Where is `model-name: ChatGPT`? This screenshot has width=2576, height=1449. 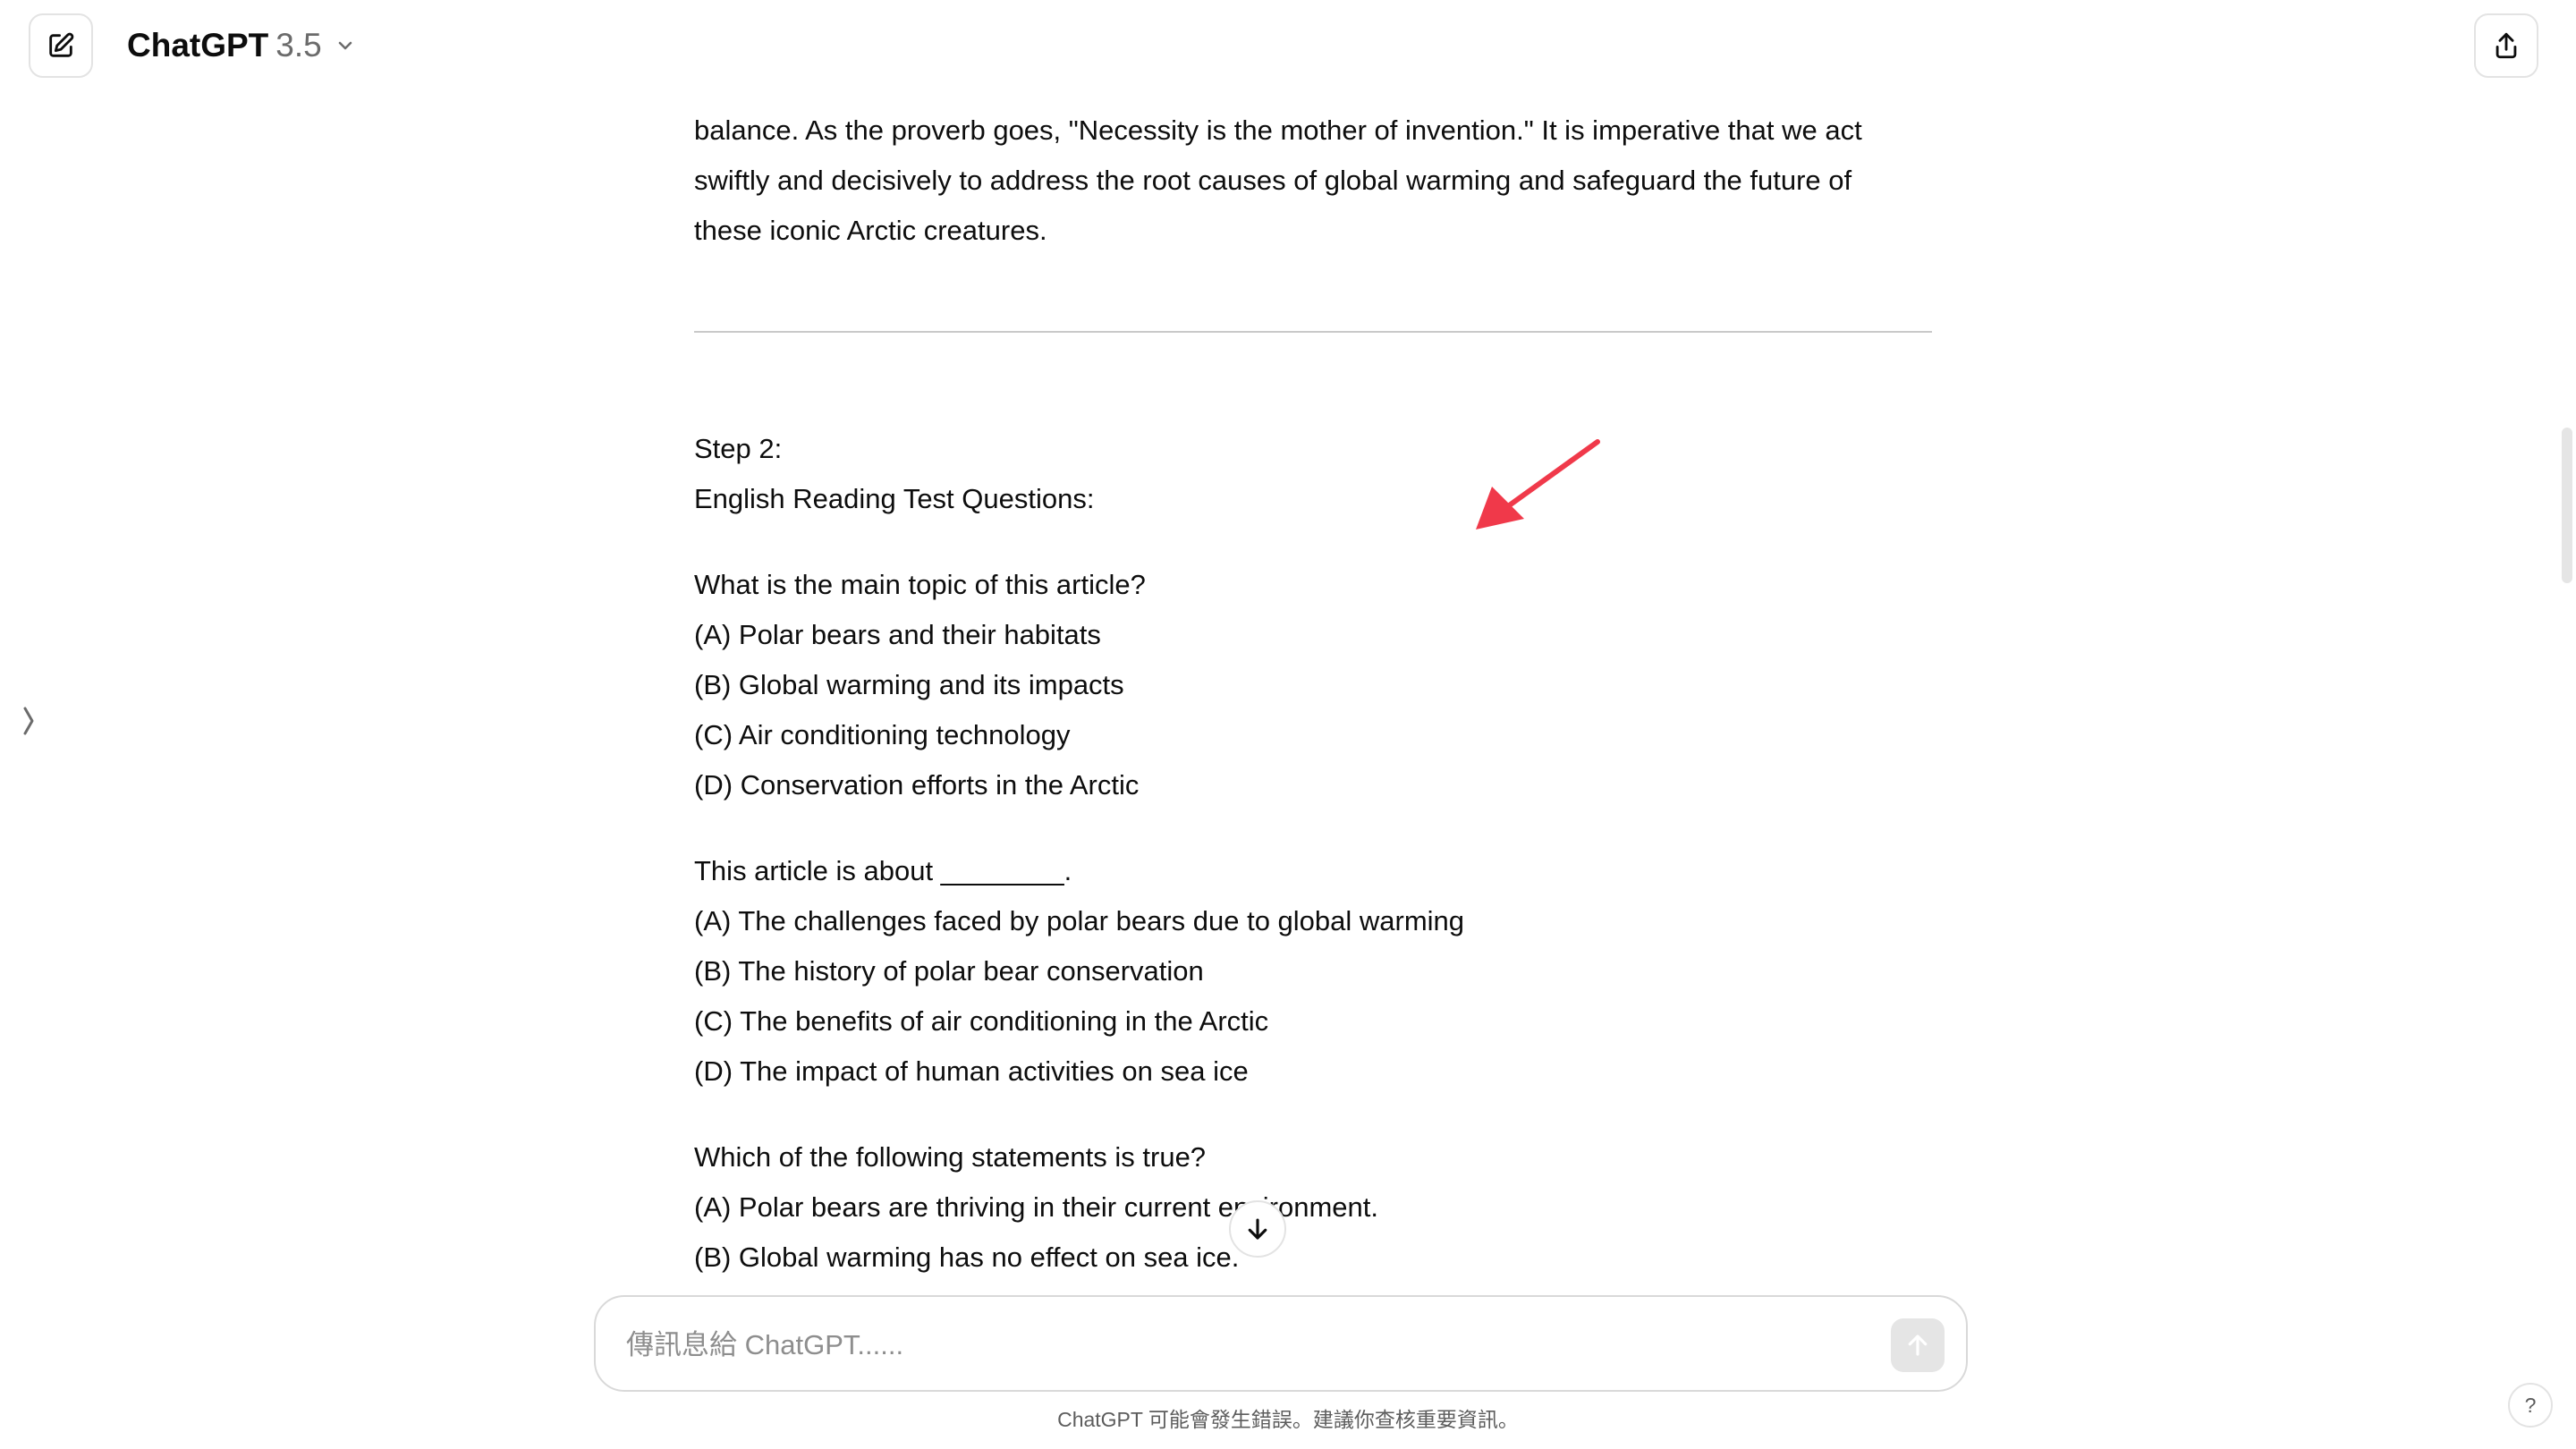
model-name: ChatGPT is located at coordinates (198, 45).